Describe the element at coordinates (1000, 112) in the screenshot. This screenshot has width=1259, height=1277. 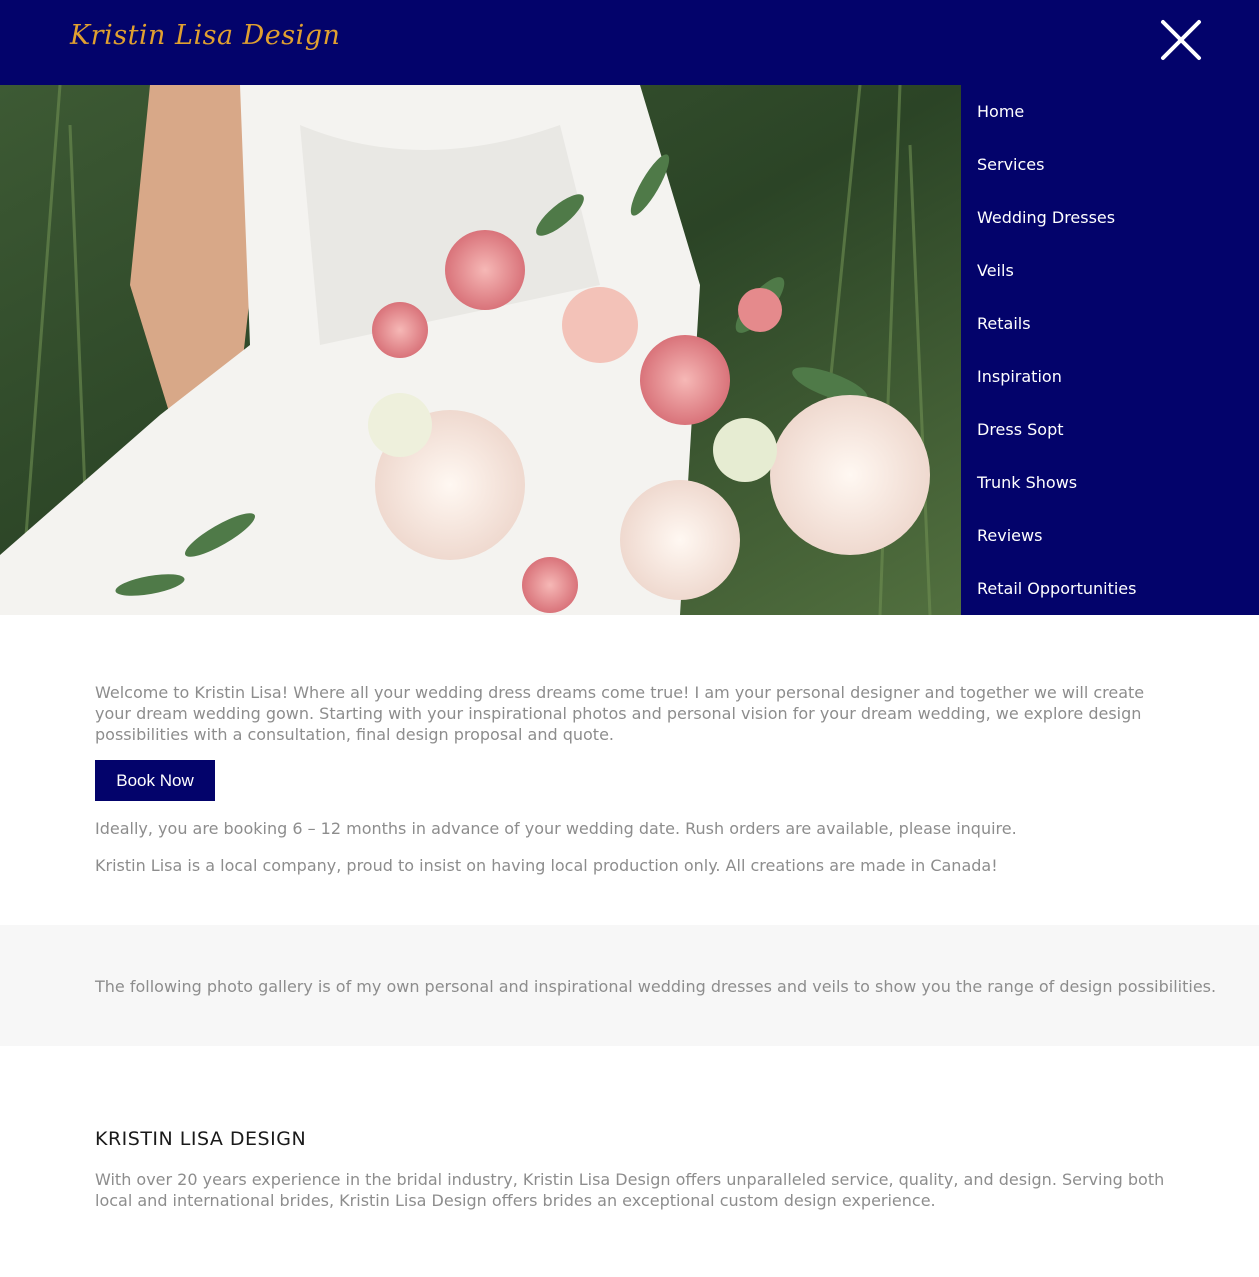
I see `nav-item-home: Home` at that location.